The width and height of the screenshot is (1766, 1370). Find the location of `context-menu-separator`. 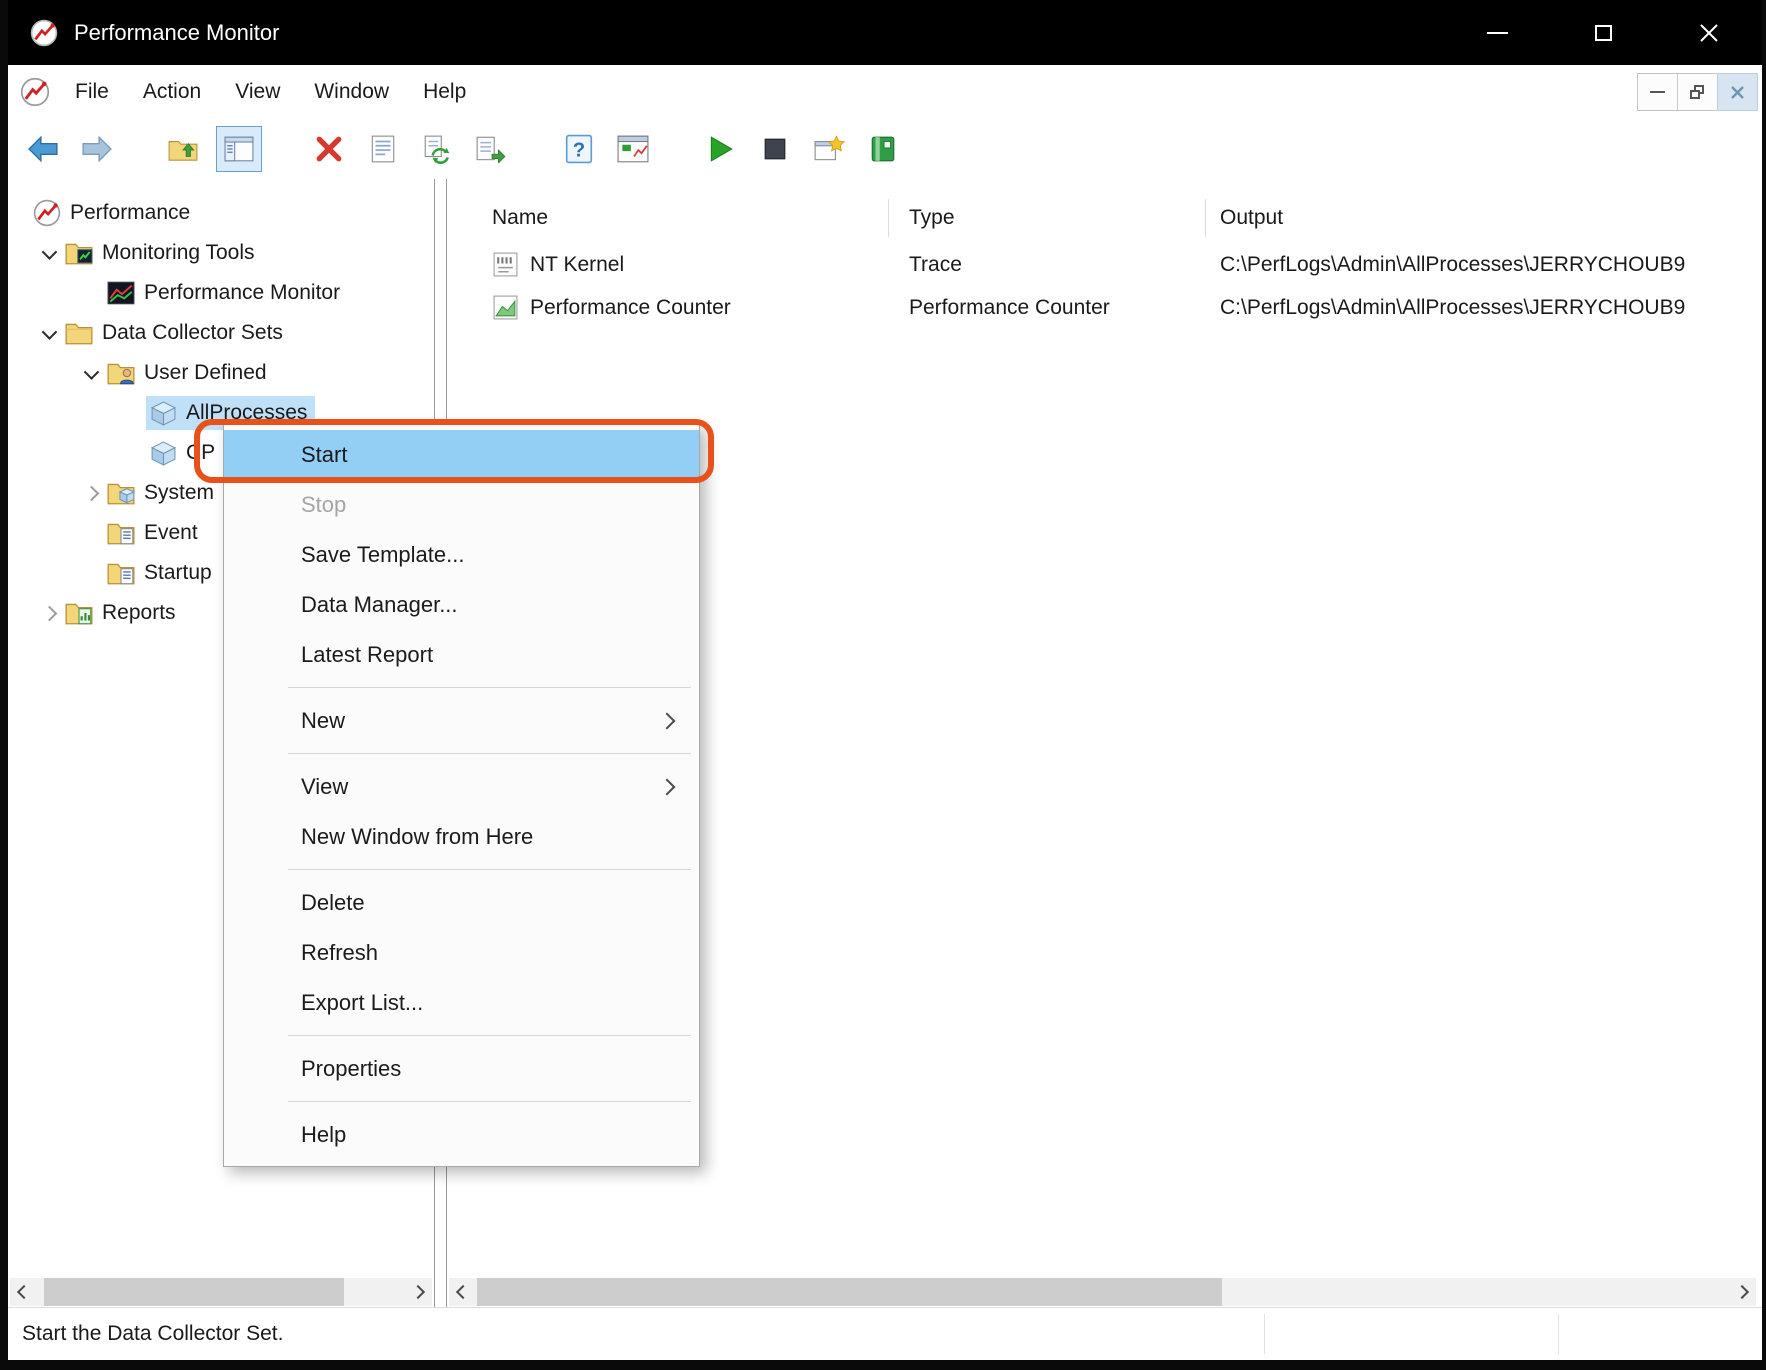

context-menu-separator is located at coordinates (489, 753).